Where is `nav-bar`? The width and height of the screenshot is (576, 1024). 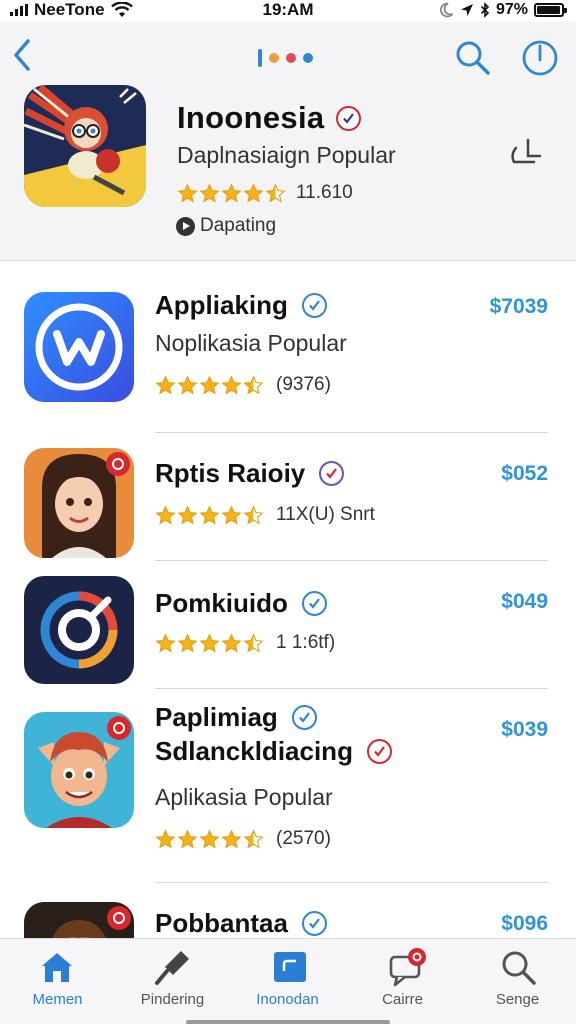 nav-bar is located at coordinates (288, 55).